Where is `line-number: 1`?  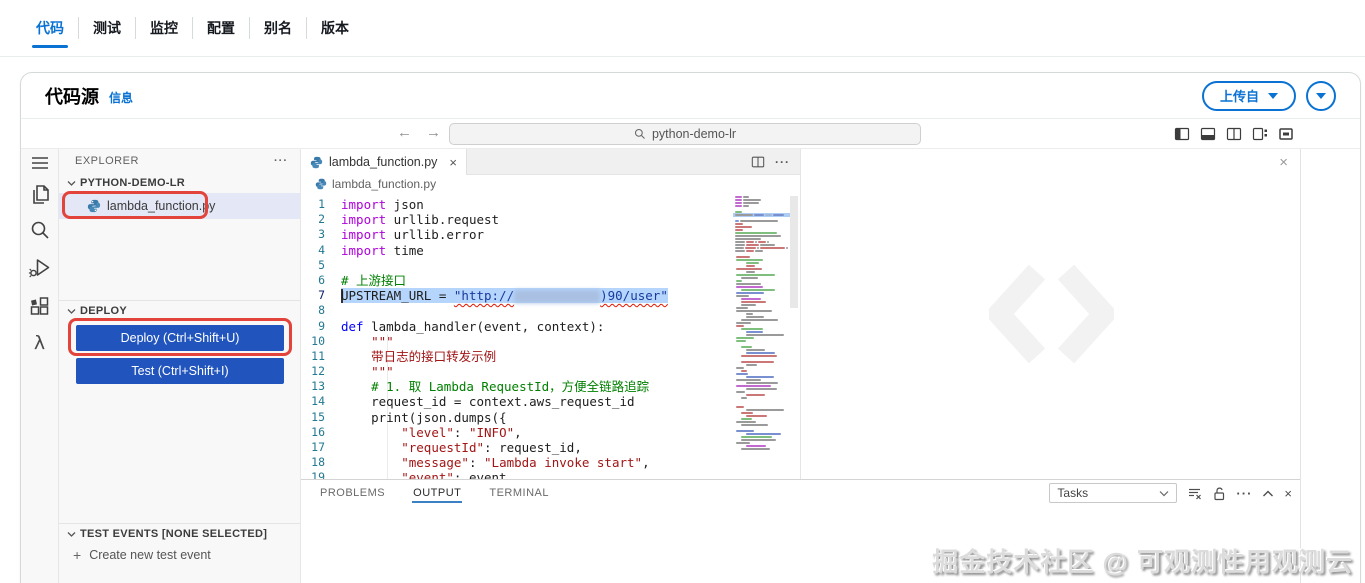
line-number: 1 is located at coordinates (321, 204).